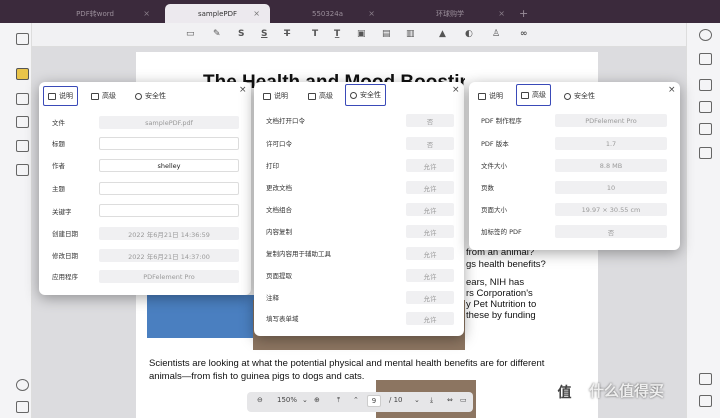 This screenshot has width=720, height=418. What do you see at coordinates (705, 59) in the screenshot?
I see `properties-icon` at bounding box center [705, 59].